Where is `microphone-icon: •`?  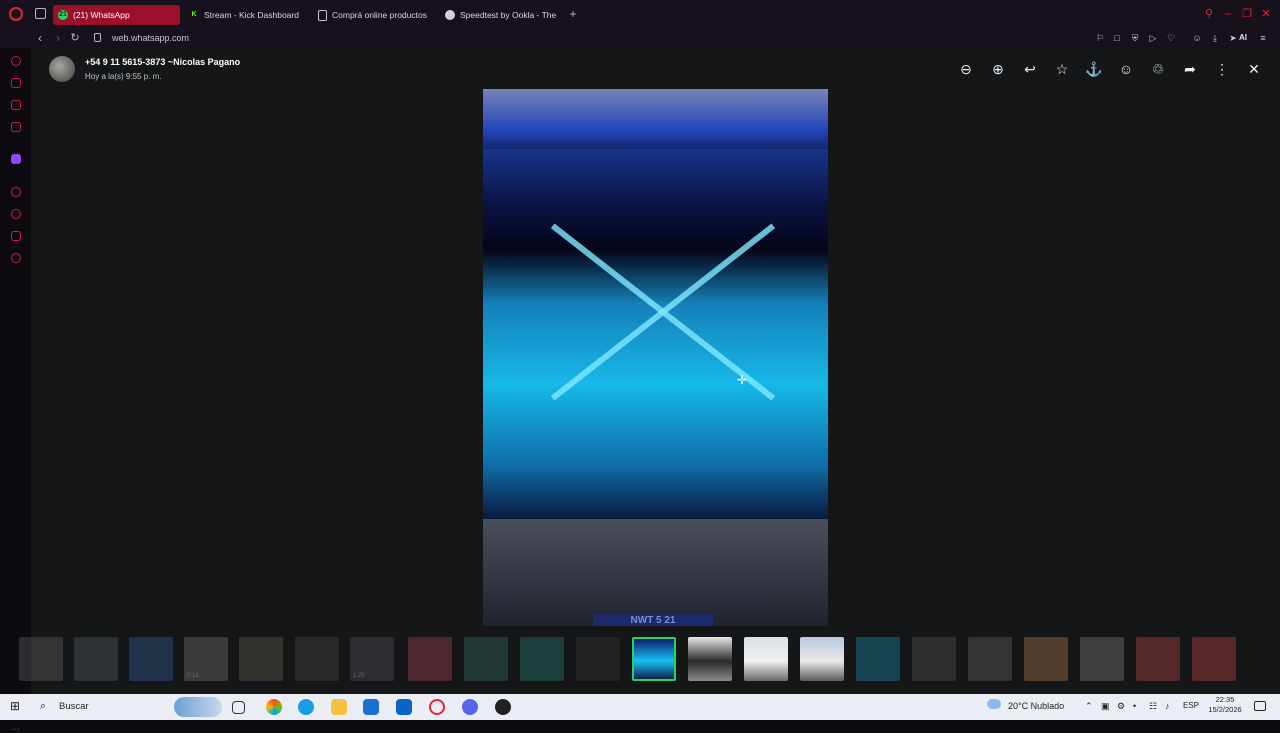
microphone-icon: • is located at coordinates (1134, 706).